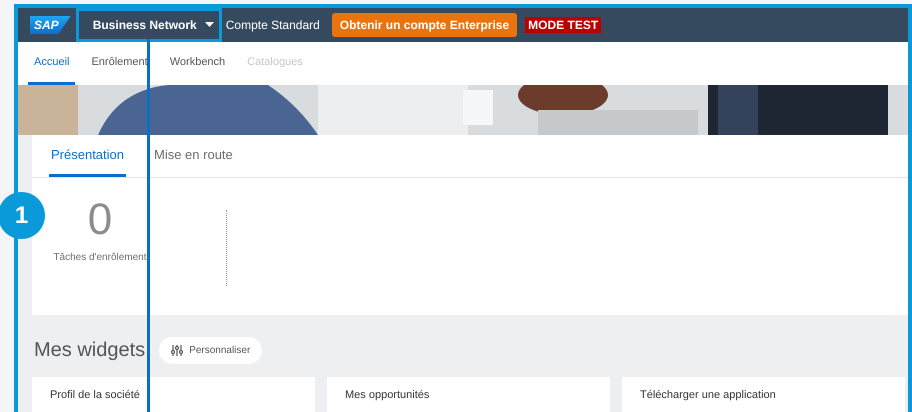  Describe the element at coordinates (100, 220) in the screenshot. I see `tile-count: 0` at that location.